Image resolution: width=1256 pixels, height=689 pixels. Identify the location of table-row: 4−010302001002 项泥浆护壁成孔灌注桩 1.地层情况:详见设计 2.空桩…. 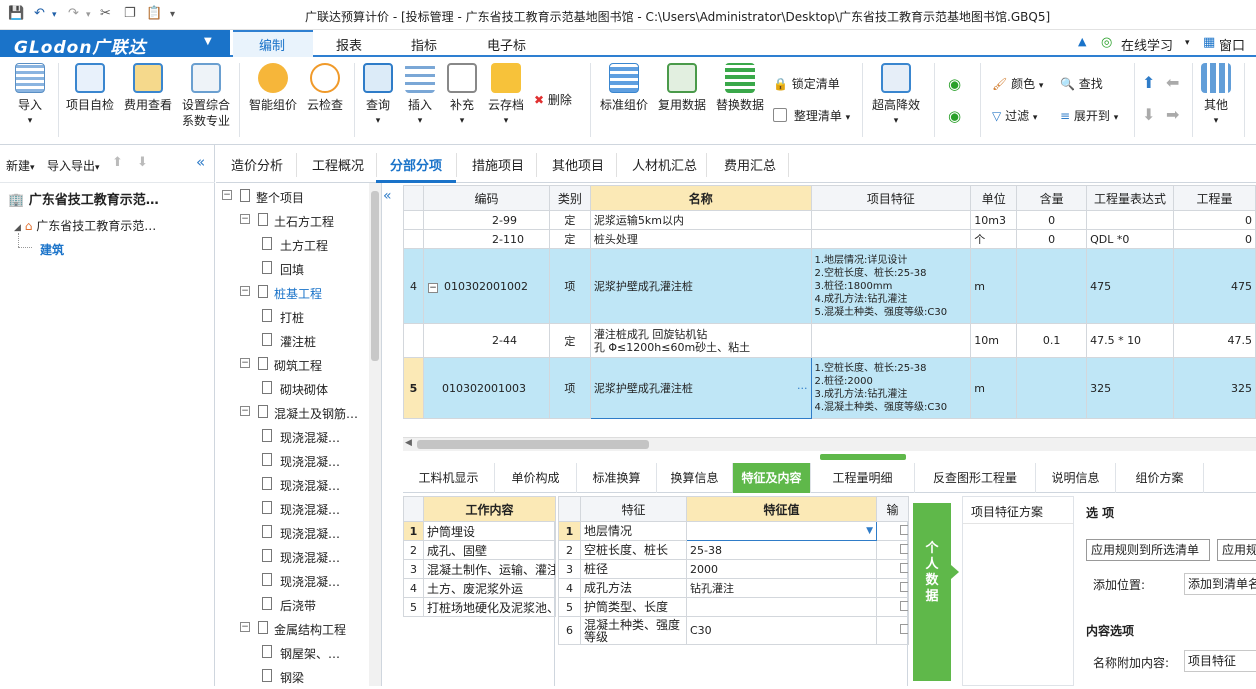
(829, 286).